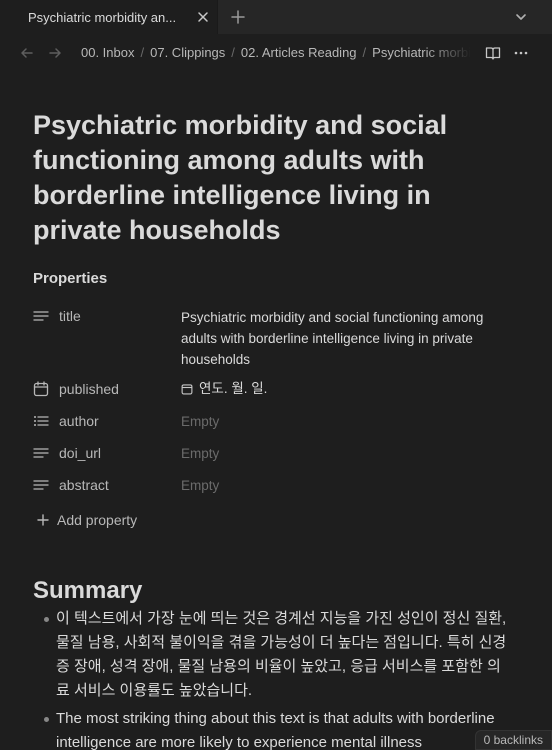  I want to click on list-icon, so click(41, 421).